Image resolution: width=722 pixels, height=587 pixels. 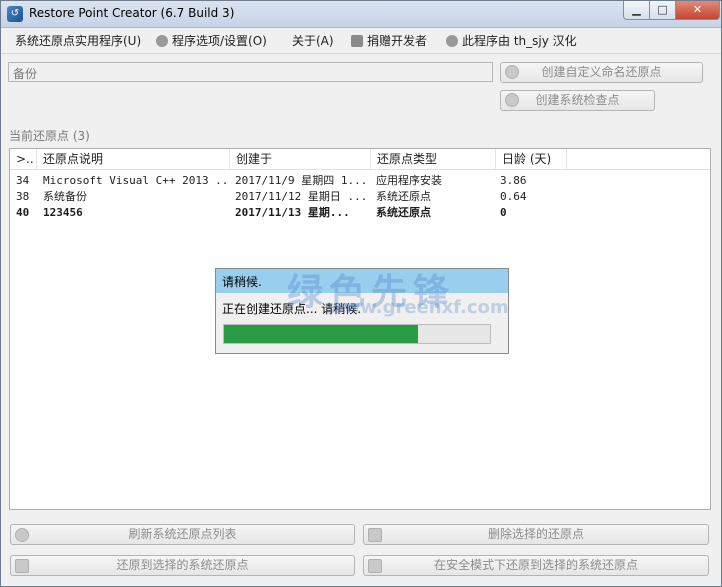 I want to click on refresh-label: 刷新系统还原点列表, so click(x=182, y=534).